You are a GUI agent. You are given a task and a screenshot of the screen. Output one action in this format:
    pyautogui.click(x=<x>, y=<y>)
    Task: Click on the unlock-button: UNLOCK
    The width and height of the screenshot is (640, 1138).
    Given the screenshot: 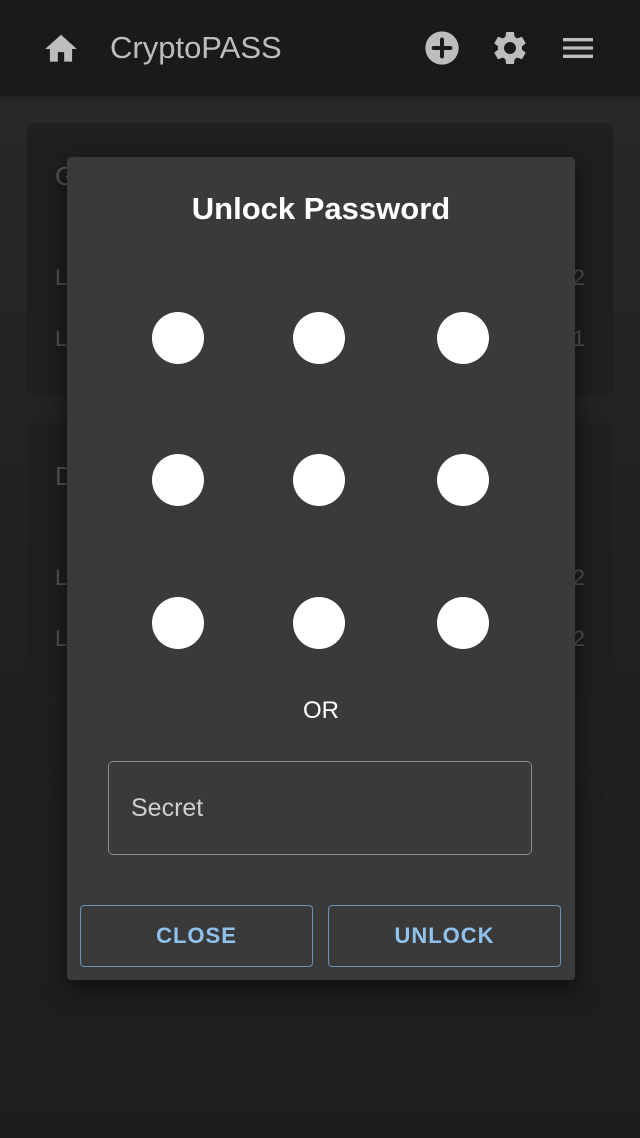 What is the action you would take?
    pyautogui.click(x=444, y=936)
    